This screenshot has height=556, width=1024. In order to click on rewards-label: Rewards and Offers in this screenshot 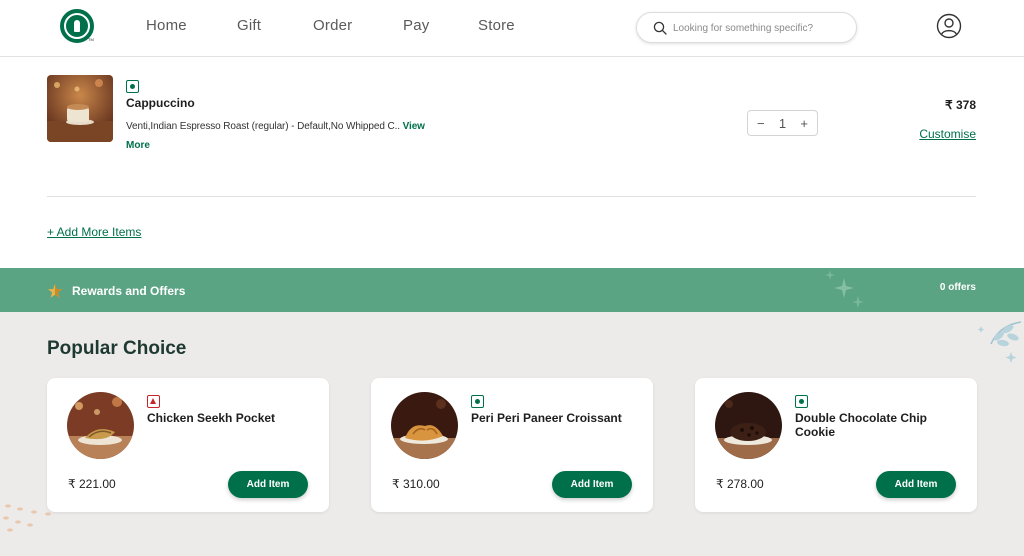, I will do `click(129, 291)`.